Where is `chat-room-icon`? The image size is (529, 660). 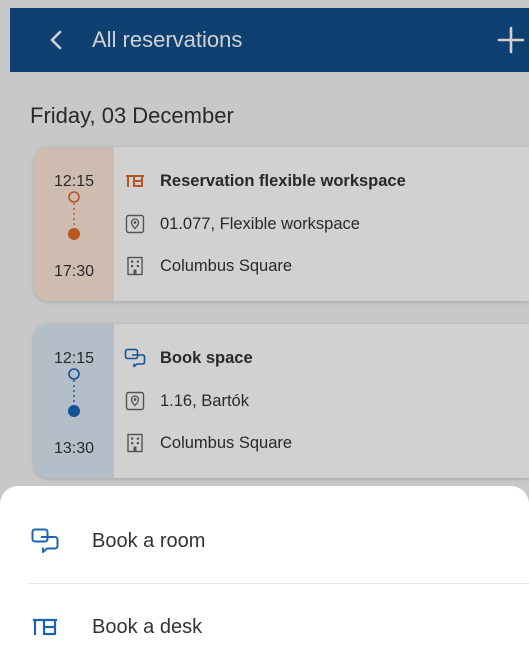 chat-room-icon is located at coordinates (45, 541).